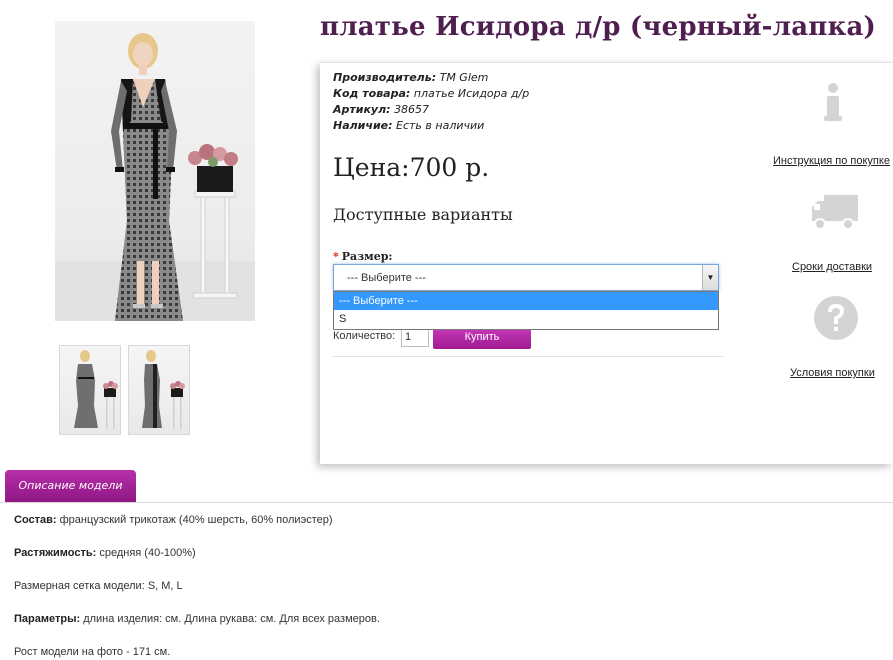  I want to click on spec-value: 38657, so click(412, 109).